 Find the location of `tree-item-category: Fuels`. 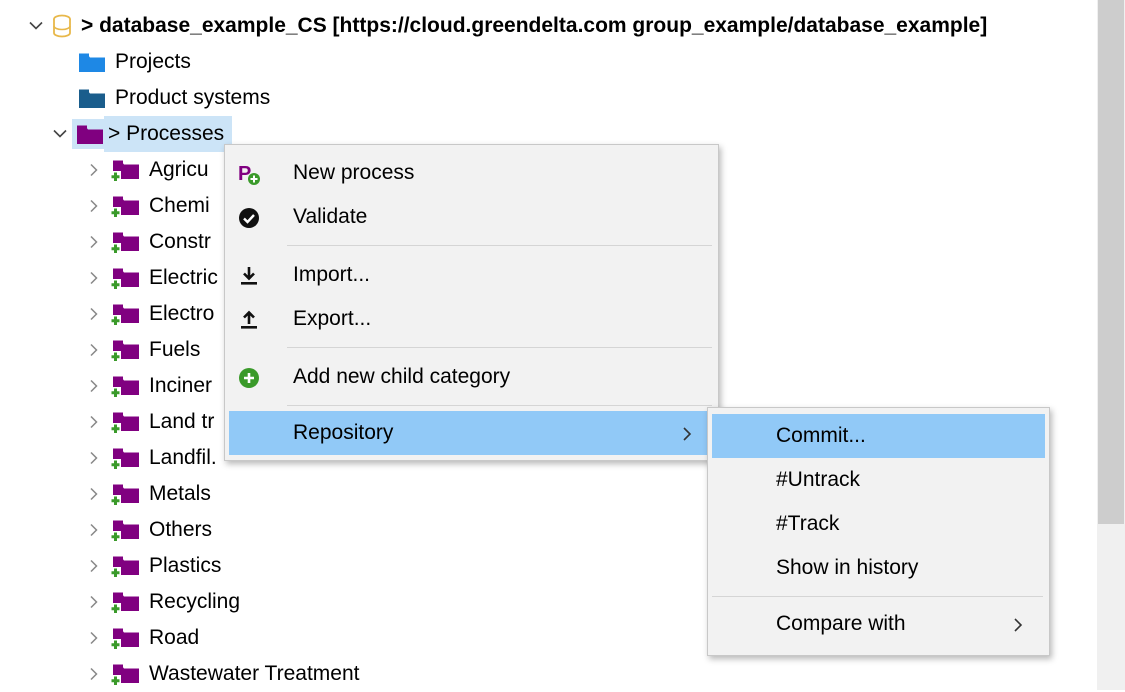

tree-item-category: Fuels is located at coordinates (142, 350).